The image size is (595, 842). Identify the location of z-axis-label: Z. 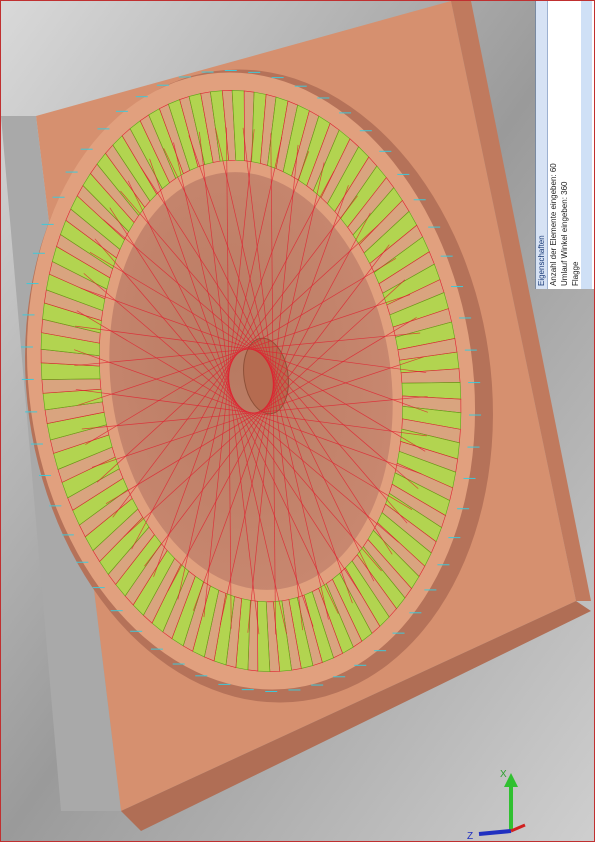
(470, 836).